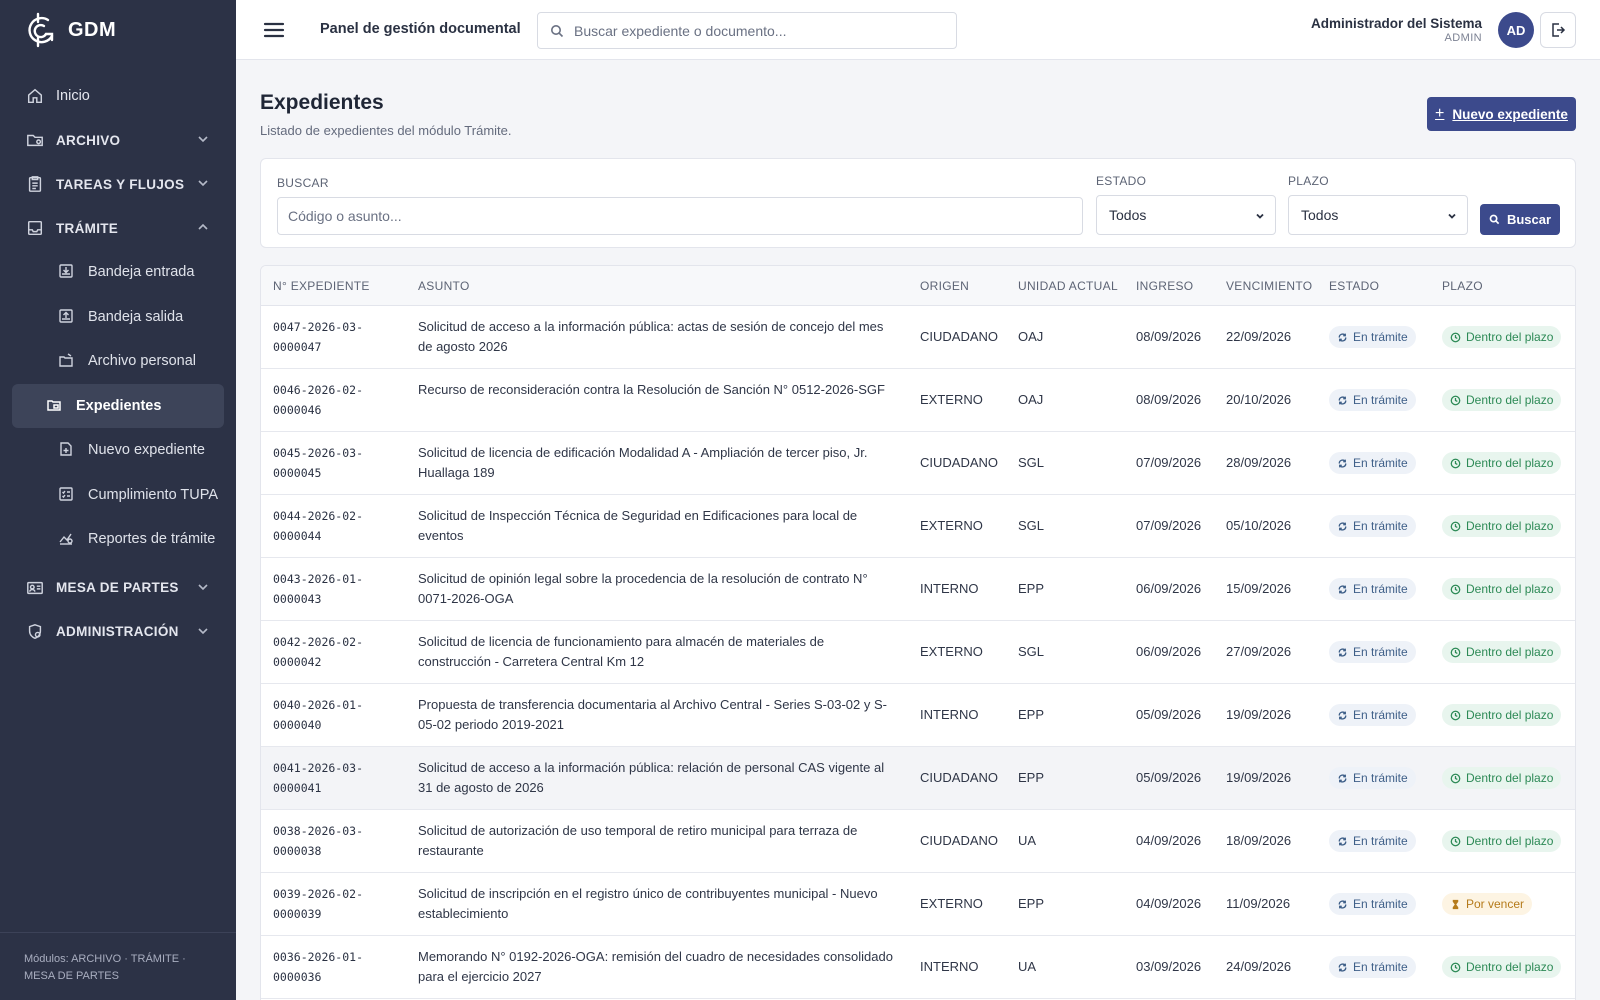 This screenshot has height=1000, width=1600. I want to click on sidebar-section-archivo: ARCHIVO, so click(118, 140).